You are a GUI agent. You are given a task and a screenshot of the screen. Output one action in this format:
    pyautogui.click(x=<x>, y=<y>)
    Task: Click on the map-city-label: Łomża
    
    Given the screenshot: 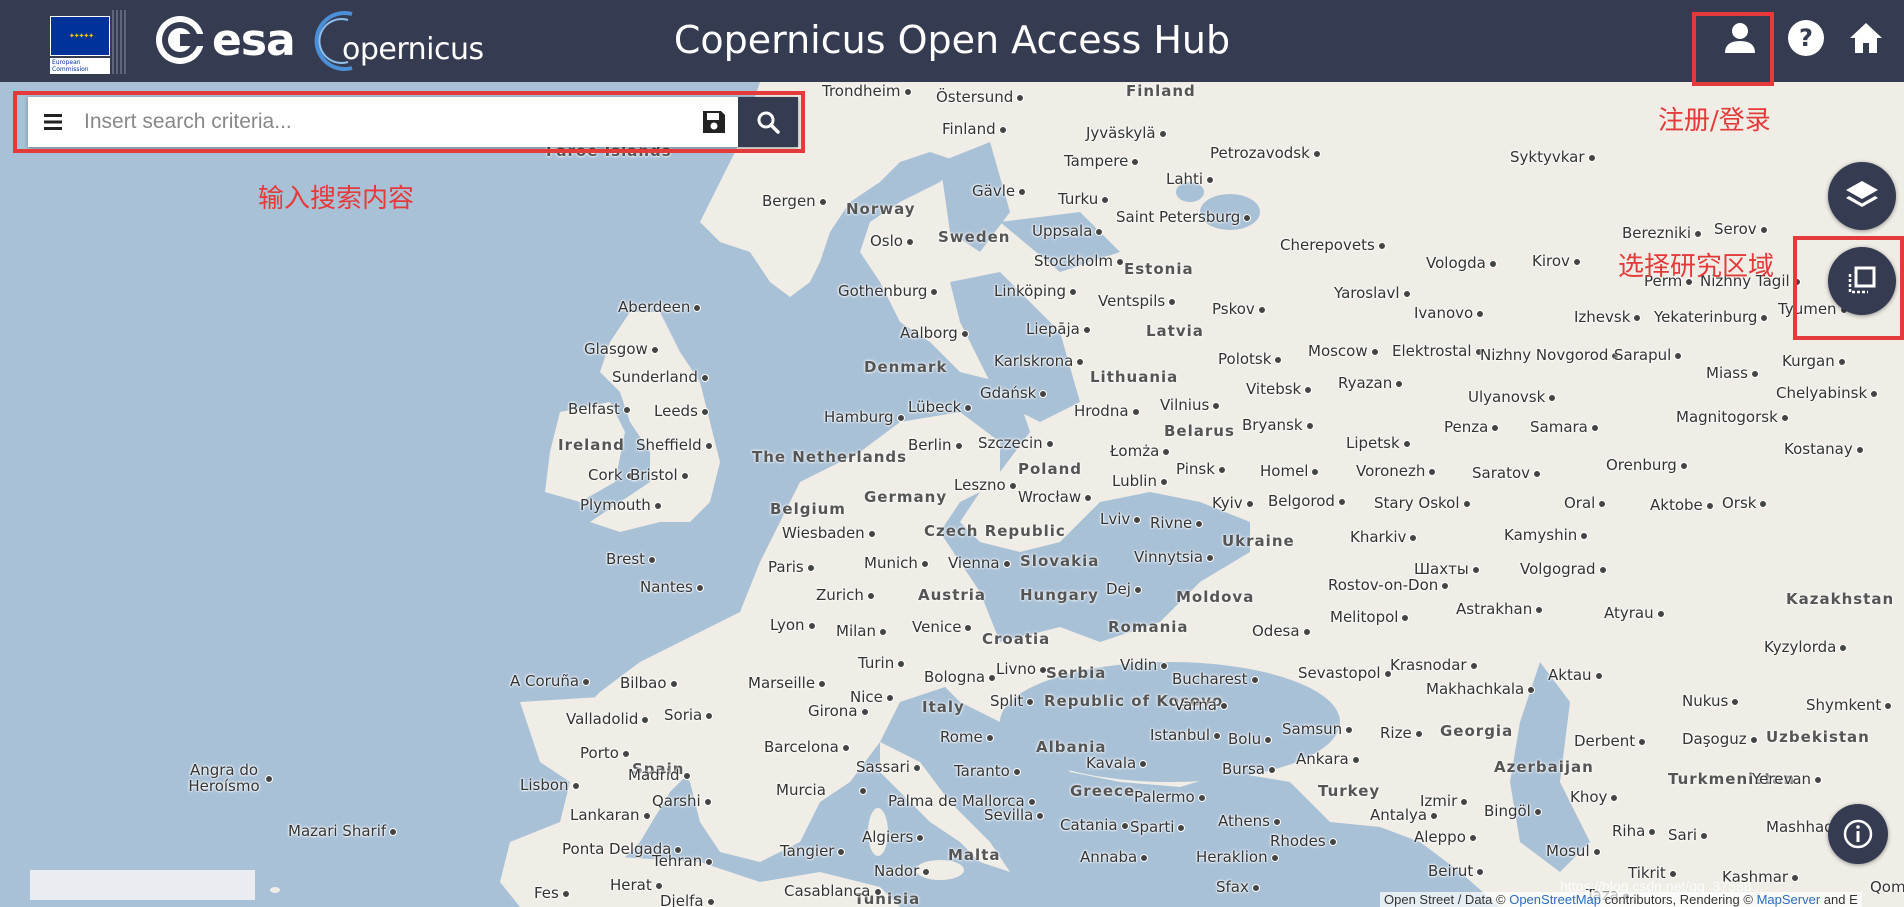 What is the action you would take?
    pyautogui.click(x=1140, y=451)
    